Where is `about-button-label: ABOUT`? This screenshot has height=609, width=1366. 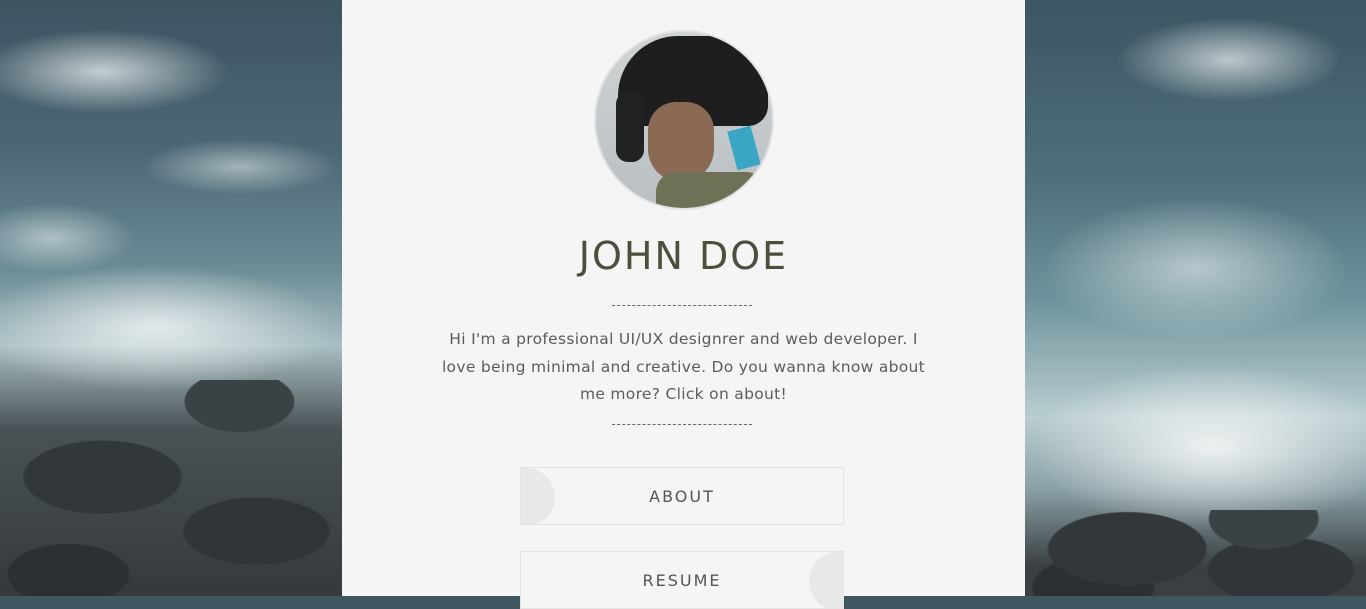
about-button-label: ABOUT is located at coordinates (682, 496).